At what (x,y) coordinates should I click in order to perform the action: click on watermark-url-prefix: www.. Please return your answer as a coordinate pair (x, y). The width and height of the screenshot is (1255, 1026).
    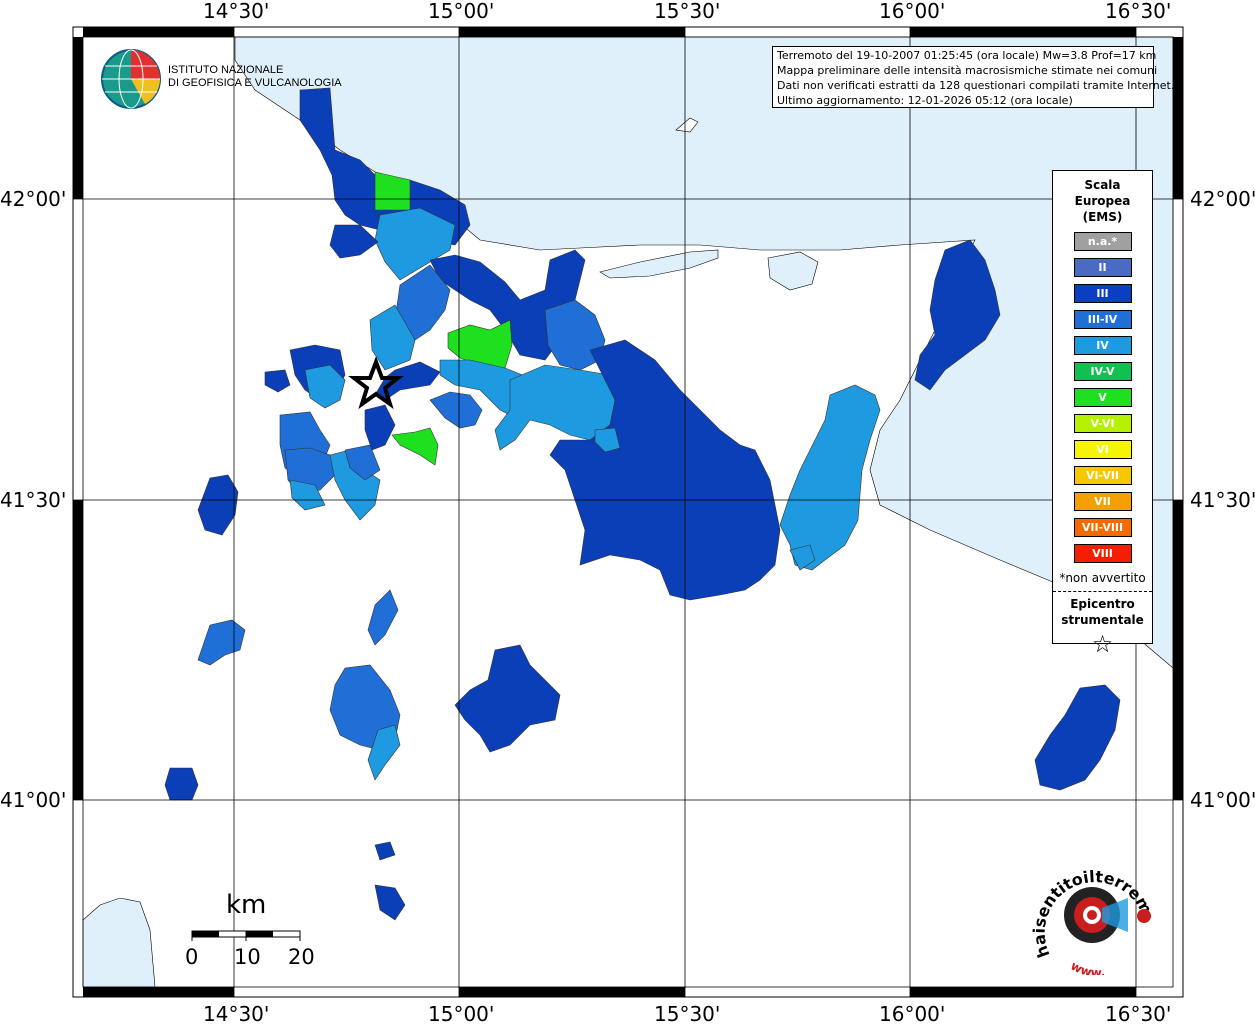
    Looking at the image, I should click on (1086, 967).